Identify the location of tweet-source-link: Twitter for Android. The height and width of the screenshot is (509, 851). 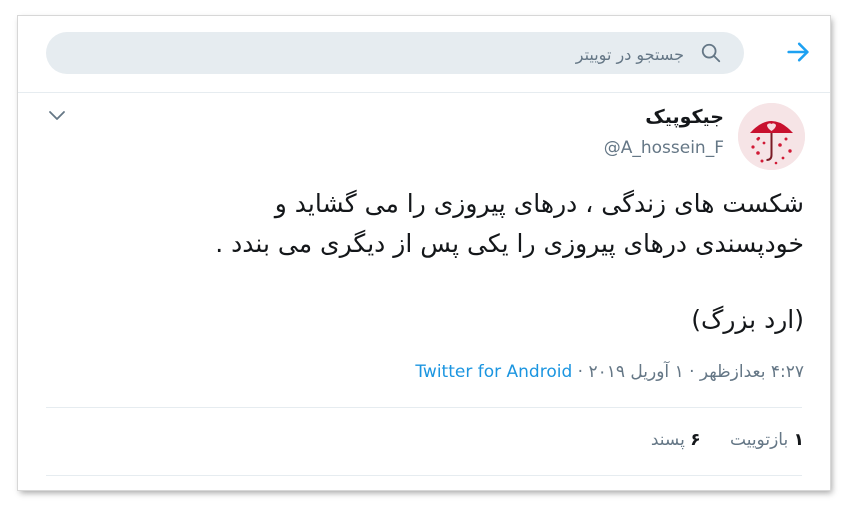
(493, 372).